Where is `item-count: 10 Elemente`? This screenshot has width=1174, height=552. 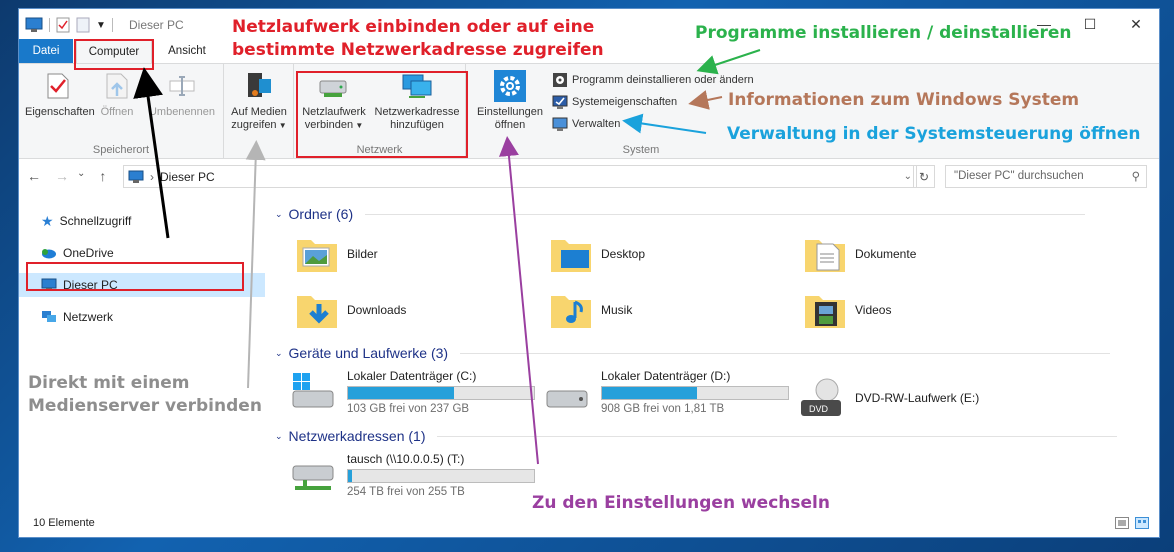
item-count: 10 Elemente is located at coordinates (64, 523).